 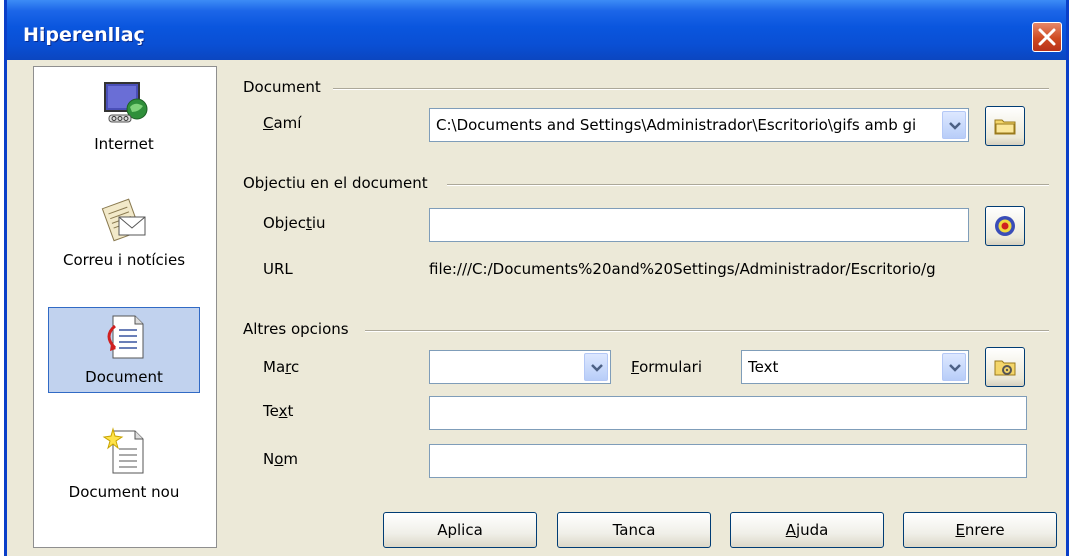 I want to click on category-internet: Internet, so click(x=124, y=118).